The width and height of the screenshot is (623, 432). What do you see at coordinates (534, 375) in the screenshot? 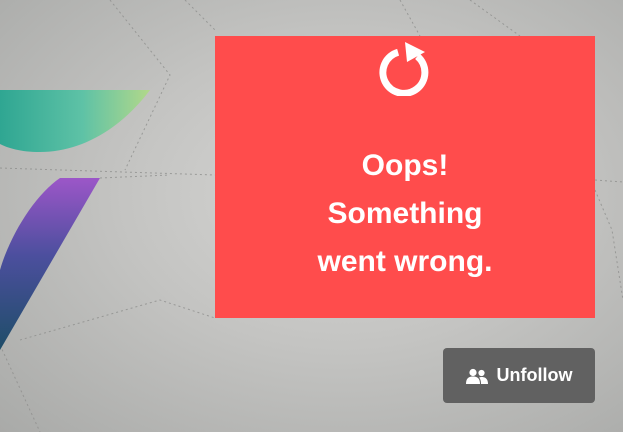
I see `unfollow-label: Unfollow` at bounding box center [534, 375].